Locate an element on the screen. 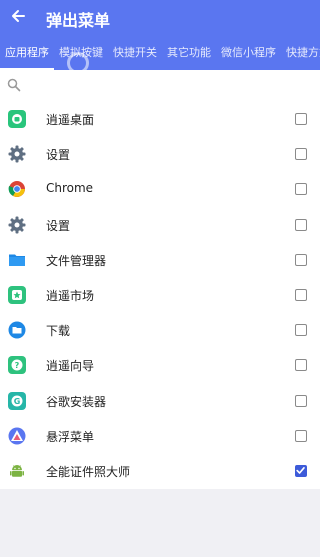  app-label: 悬浮菜单 is located at coordinates (70, 436).